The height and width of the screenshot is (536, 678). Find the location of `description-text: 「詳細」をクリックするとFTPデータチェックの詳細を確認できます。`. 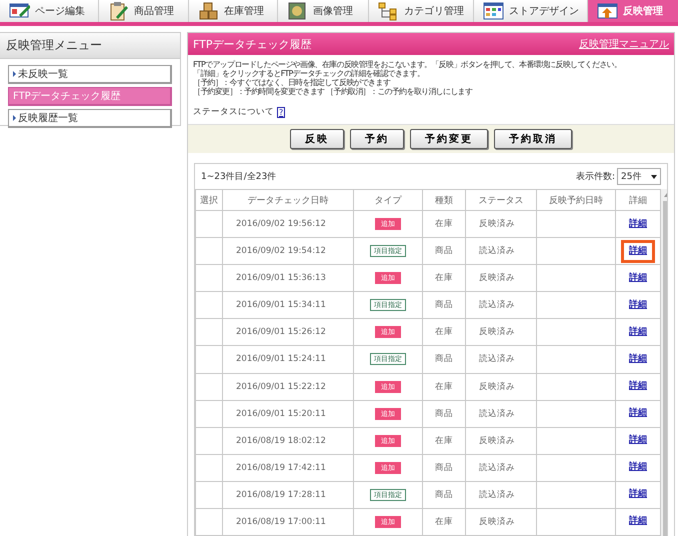

description-text: 「詳細」をクリックするとFTPデータチェックの詳細を確認できます。 is located at coordinates (309, 73).